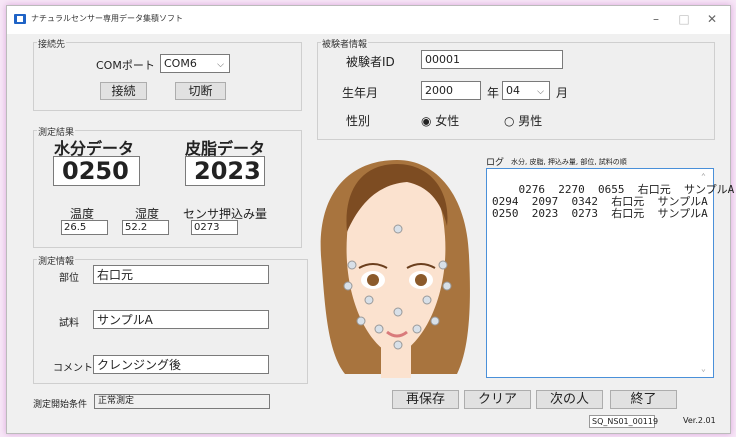 The width and height of the screenshot is (736, 437). I want to click on com-port-value: COM6, so click(180, 63).